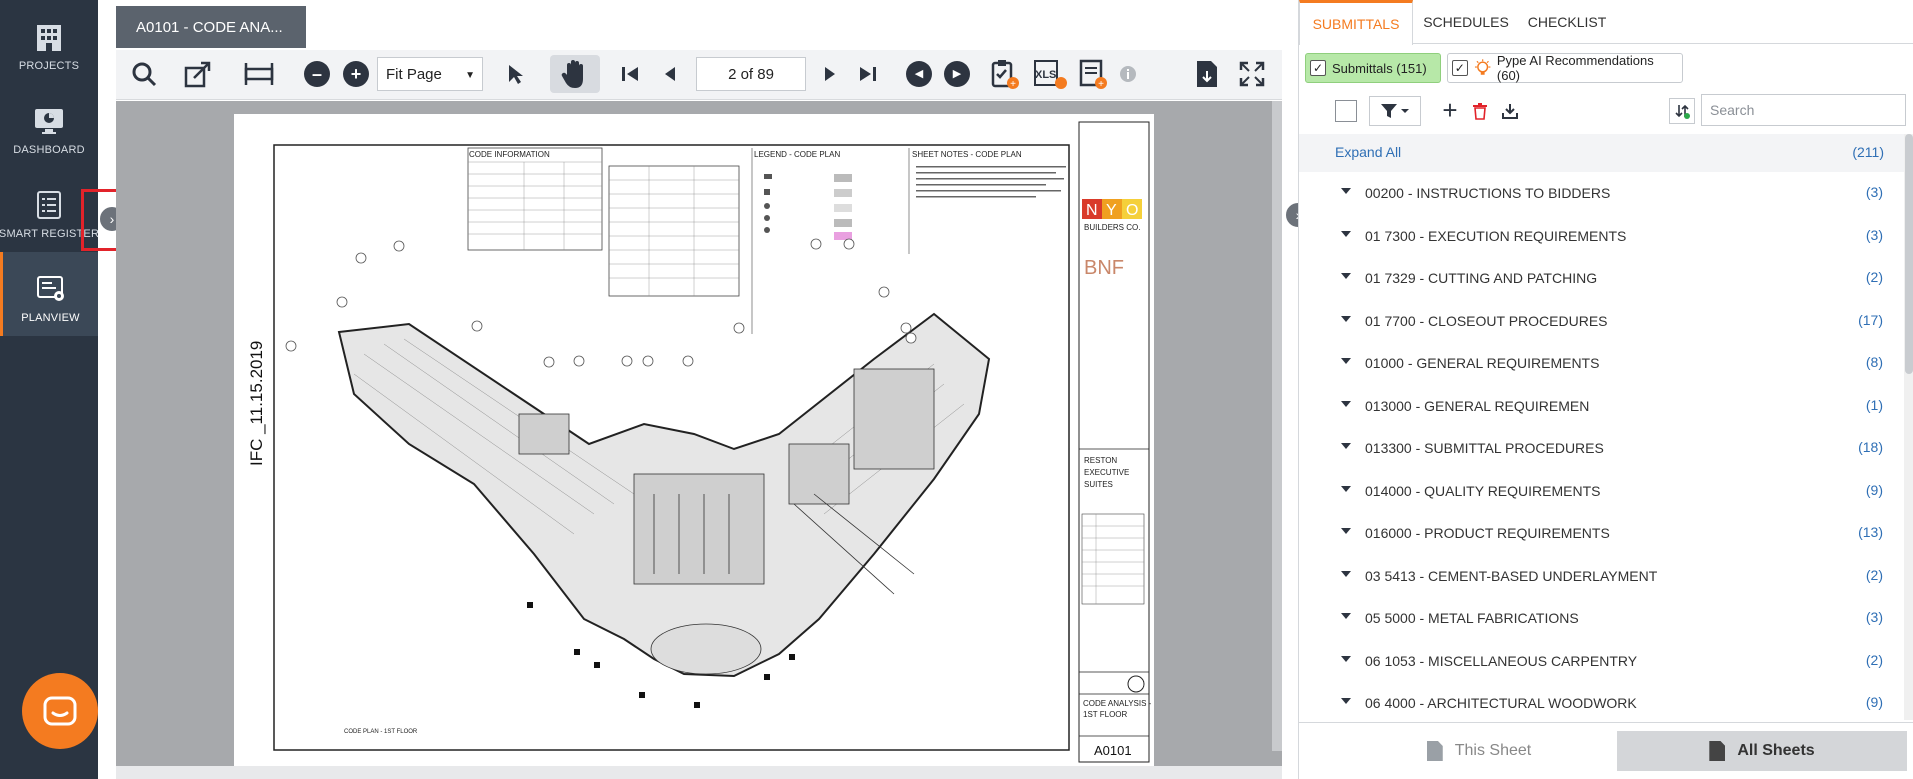  Describe the element at coordinates (1100, 460) in the screenshot. I see `project-name-line1: RESTON` at that location.